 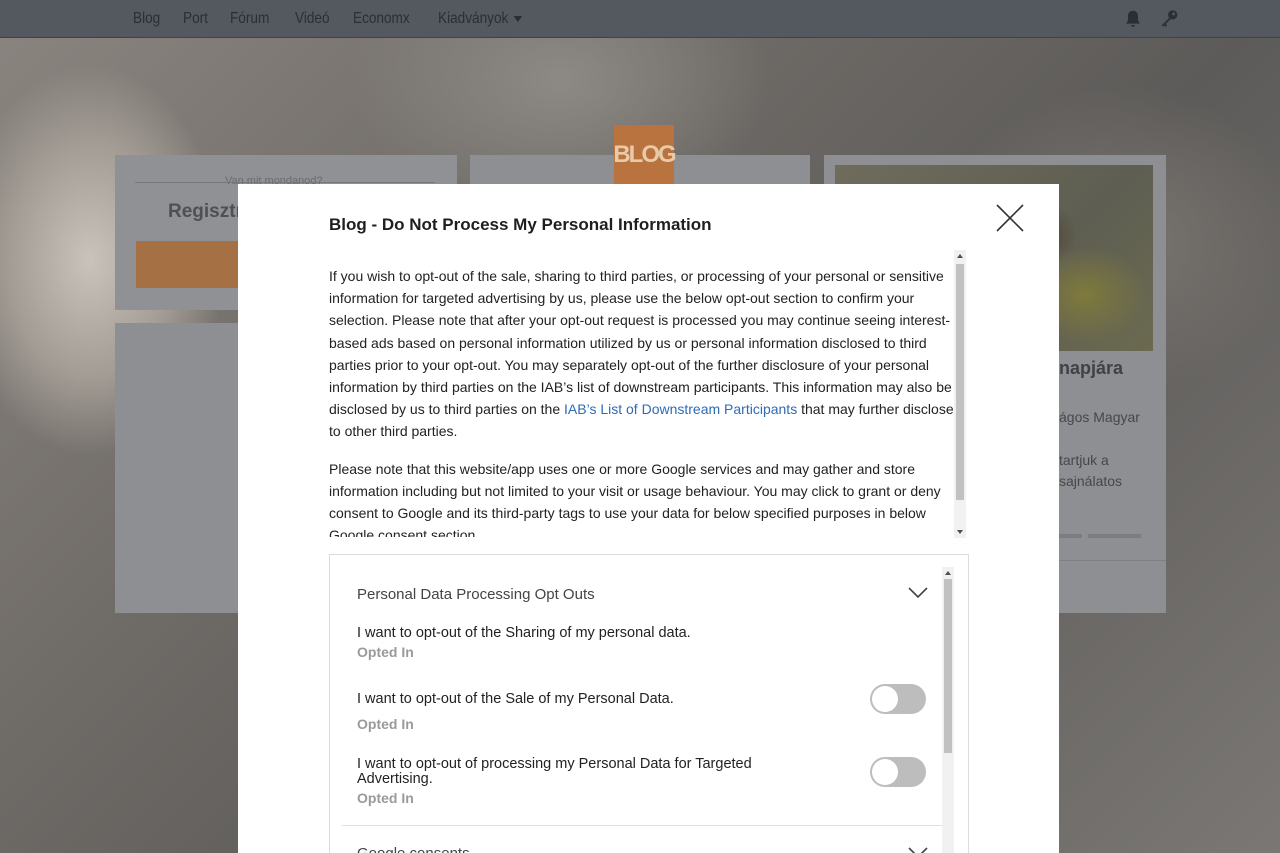 I want to click on opt-out-scrollbar, so click(x=948, y=710).